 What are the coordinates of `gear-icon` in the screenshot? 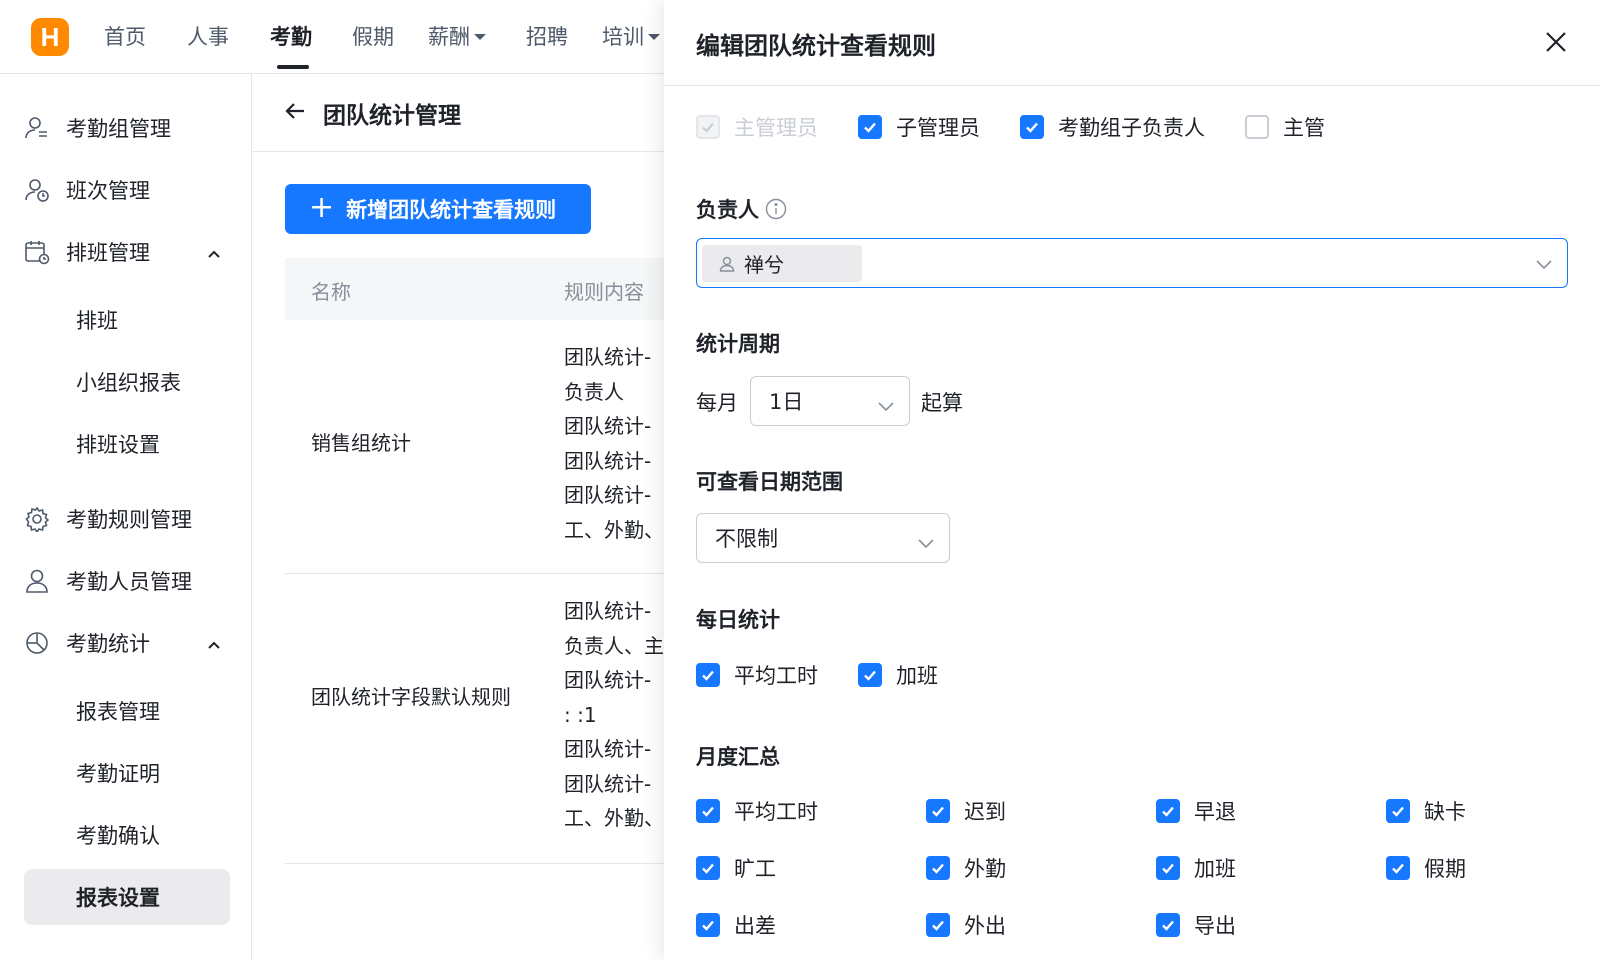 It's located at (37, 519).